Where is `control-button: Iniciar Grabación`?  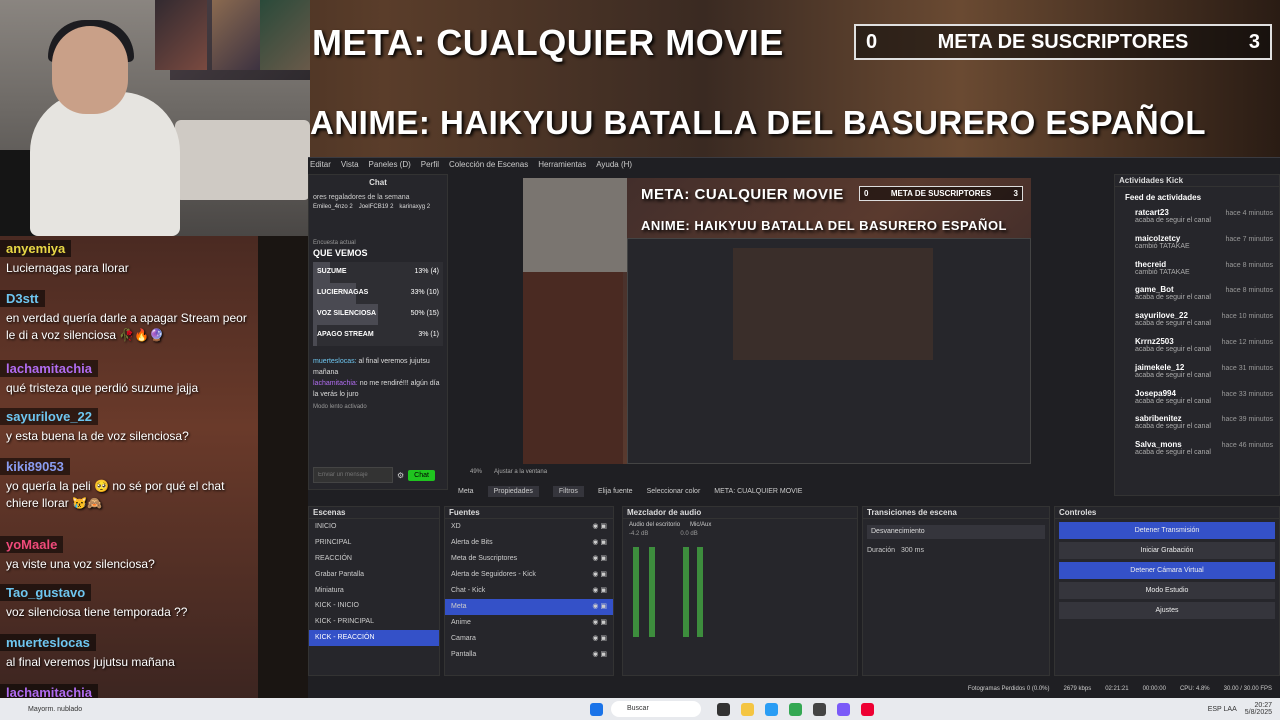
control-button: Iniciar Grabación is located at coordinates (1167, 550).